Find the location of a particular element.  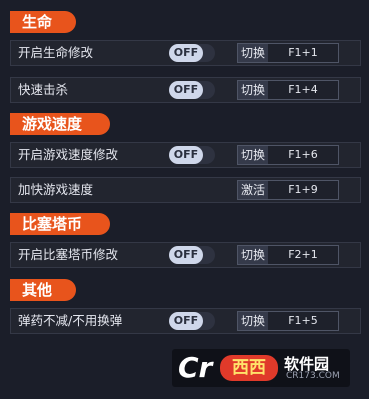

hotkey-box: 切换 F1+1 is located at coordinates (288, 53).